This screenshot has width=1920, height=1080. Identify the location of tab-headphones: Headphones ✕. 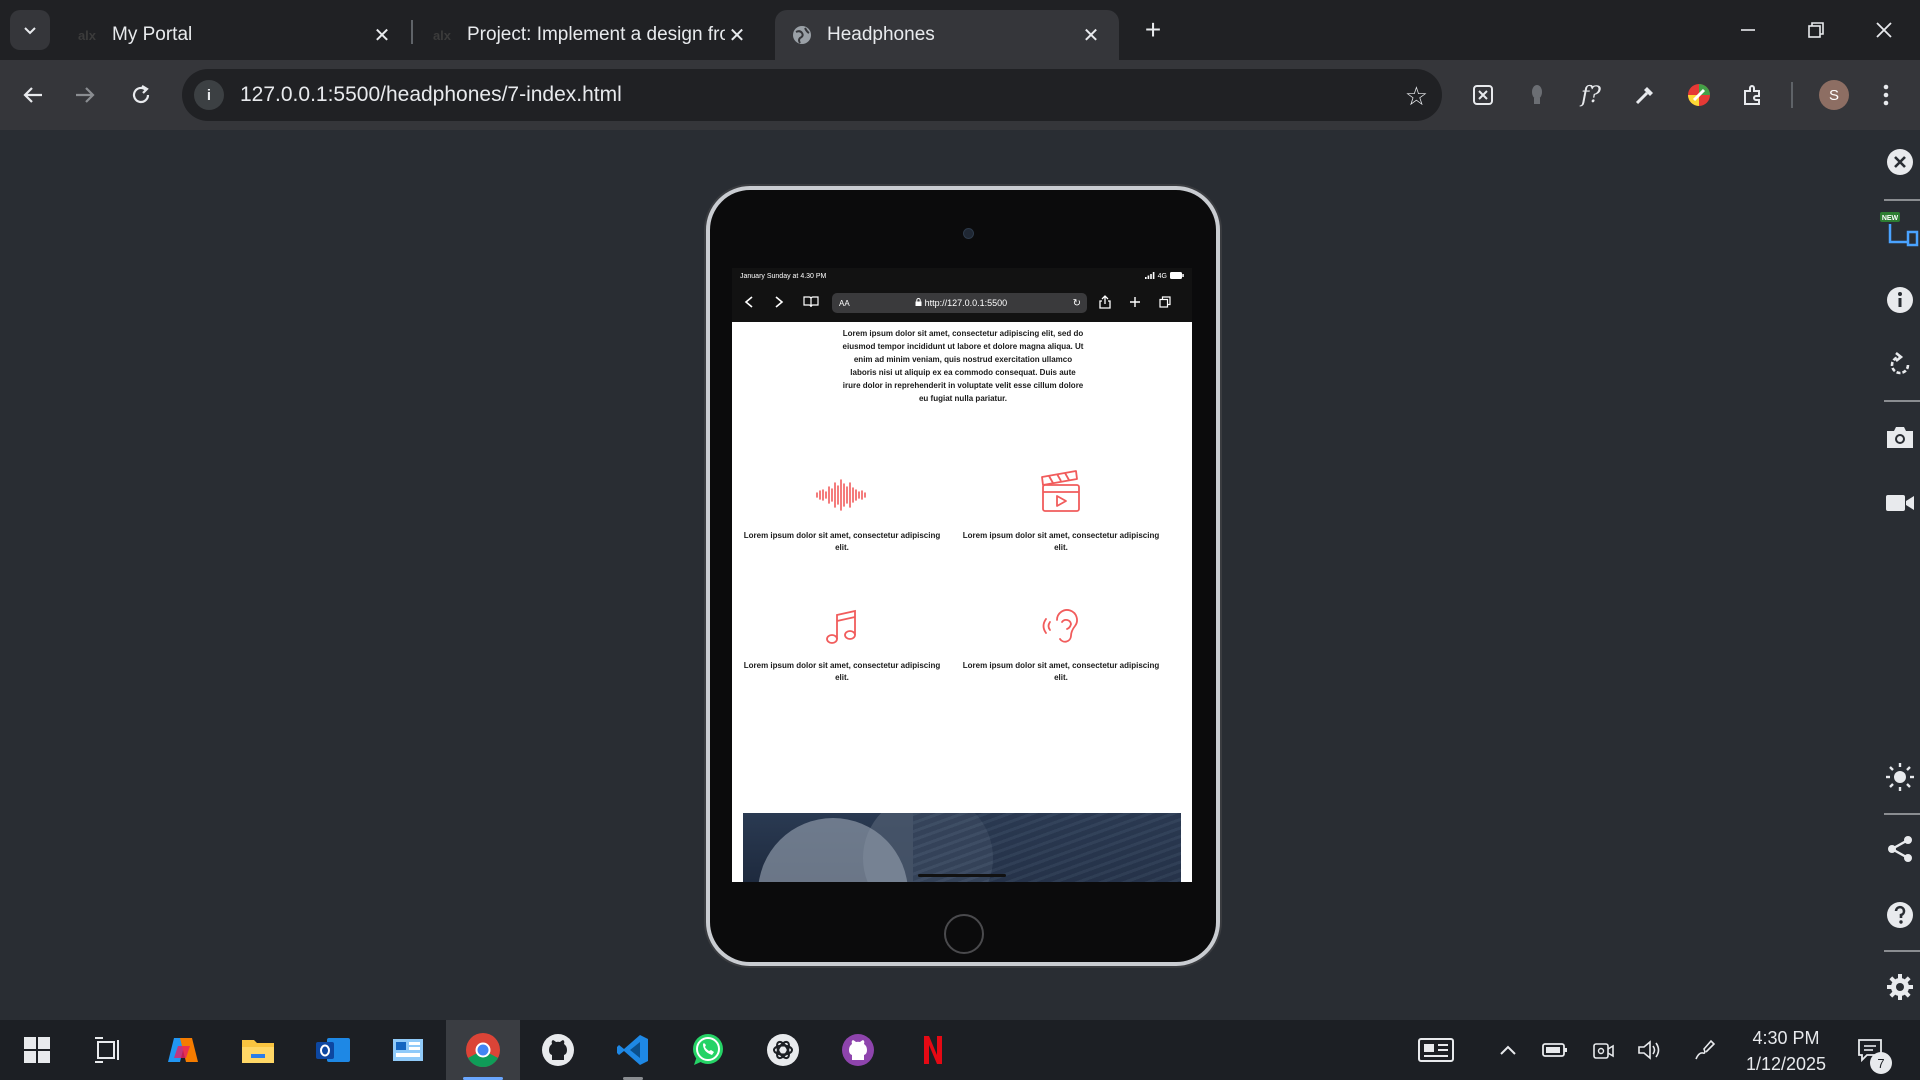
(947, 35).